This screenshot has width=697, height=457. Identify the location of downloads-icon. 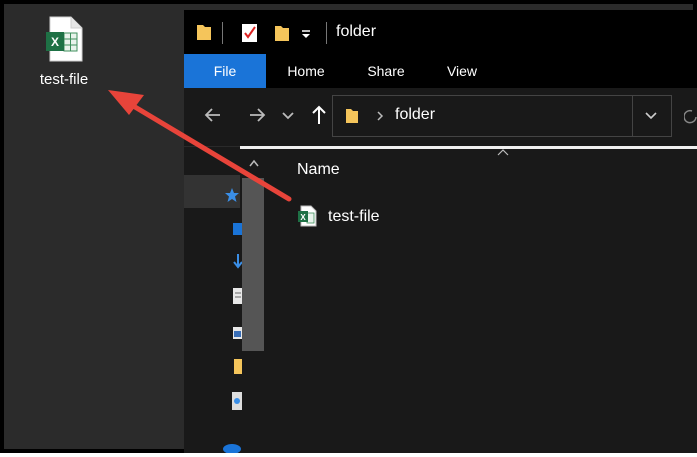
(237, 262).